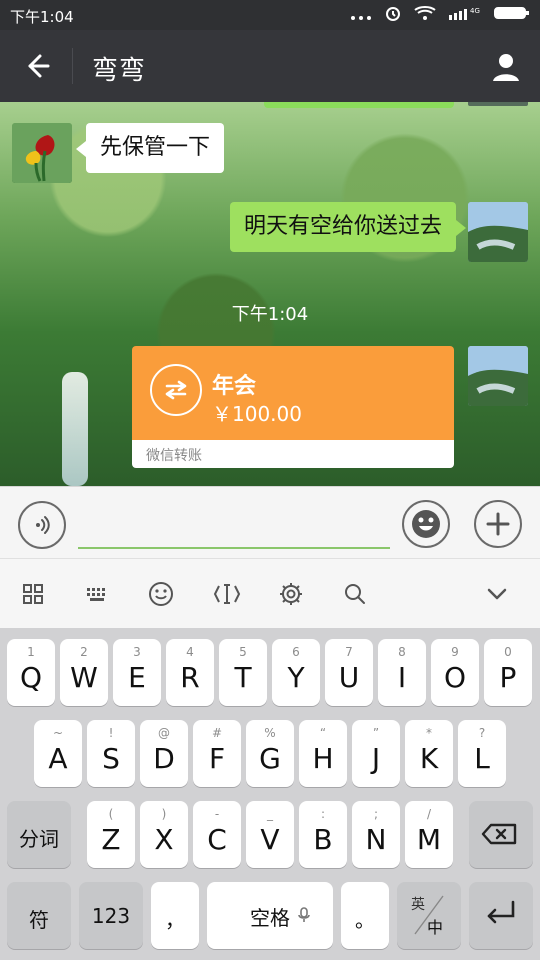 The height and width of the screenshot is (960, 540). I want to click on key-label: 符, so click(39, 920).